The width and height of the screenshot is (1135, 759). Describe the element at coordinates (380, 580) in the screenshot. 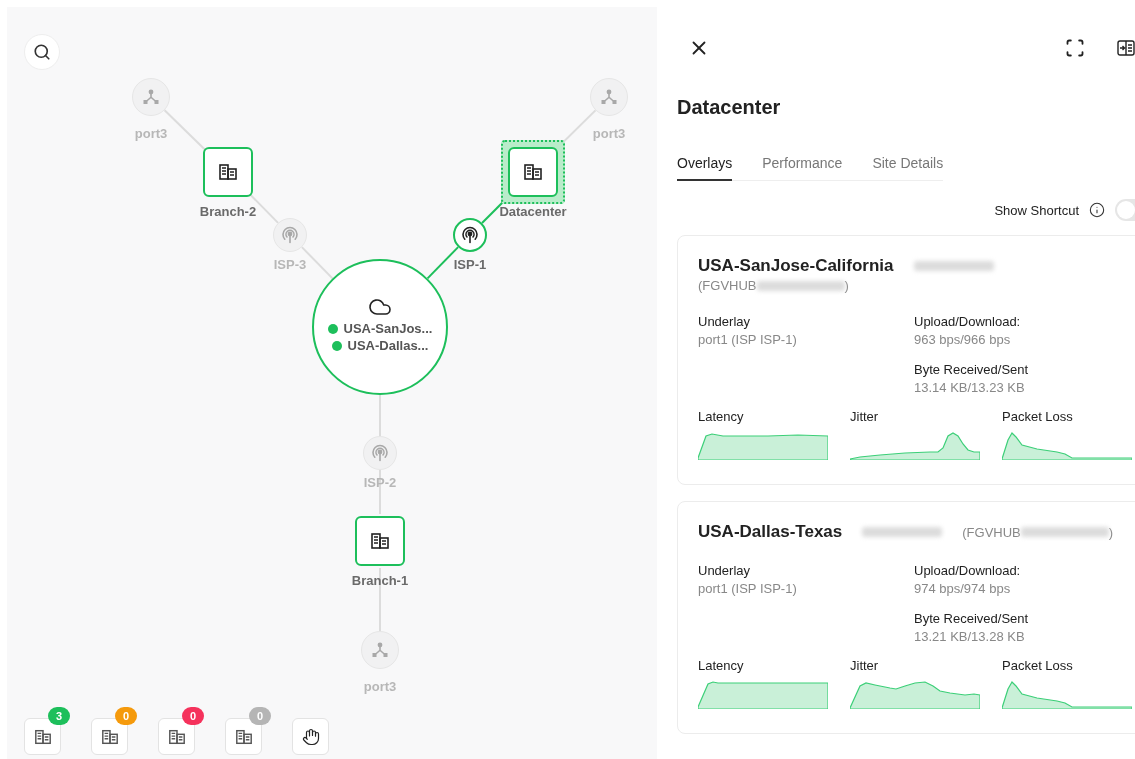

I see `node-label: Branch-1` at that location.